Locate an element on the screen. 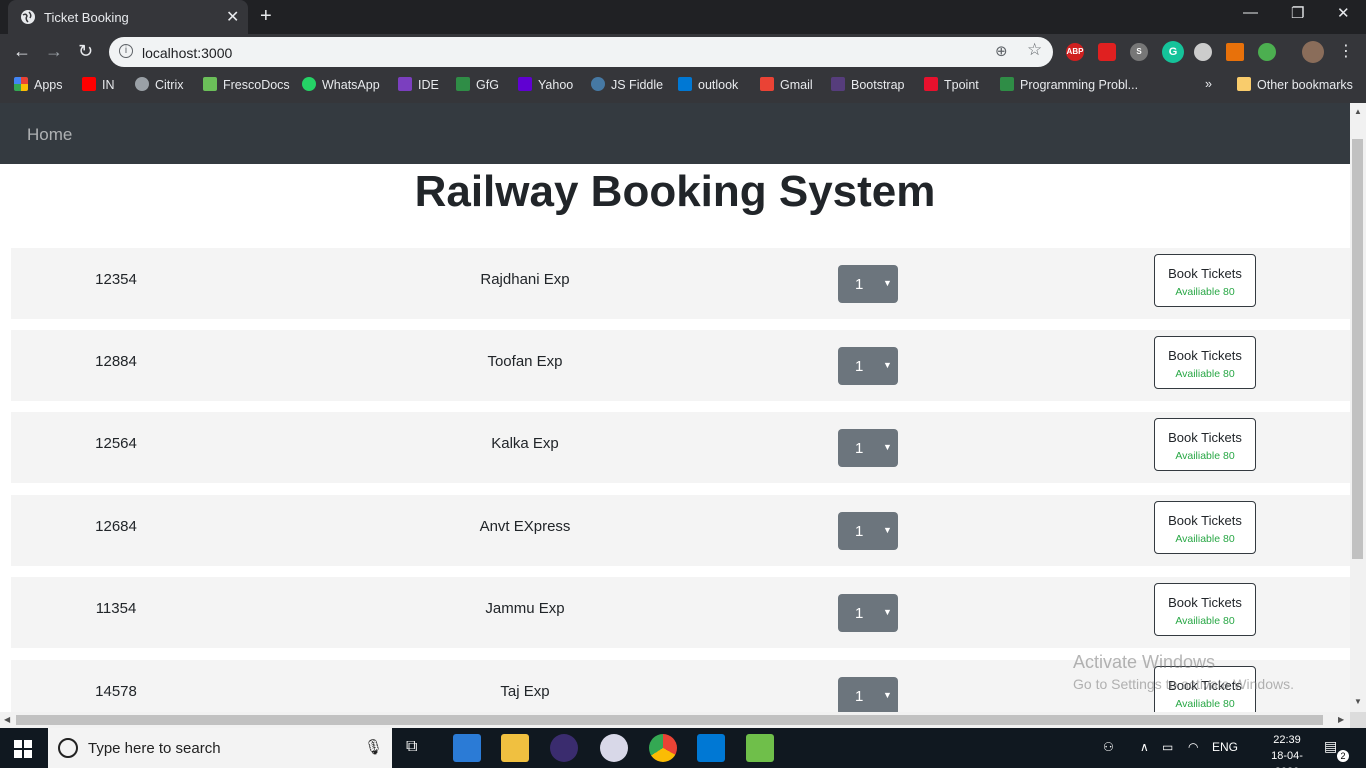 The height and width of the screenshot is (768, 1366). close-window-icon: ✕ is located at coordinates (1343, 13).